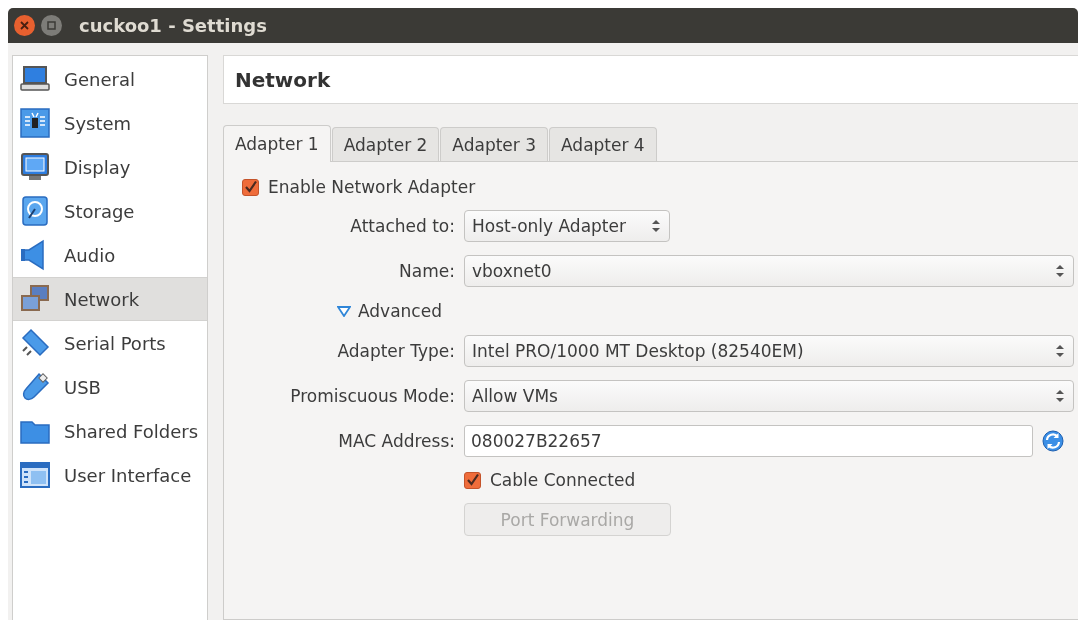 The width and height of the screenshot is (1078, 620). I want to click on field-label: Promiscuous Mode:, so click(372, 396).